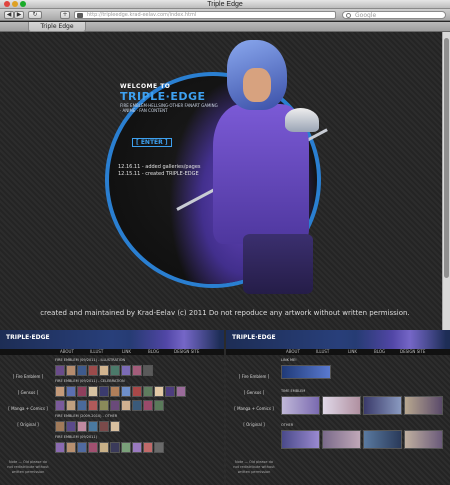 This screenshot has height=485, width=450. What do you see at coordinates (362, 372) in the screenshot?
I see `link-banner-row` at bounding box center [362, 372].